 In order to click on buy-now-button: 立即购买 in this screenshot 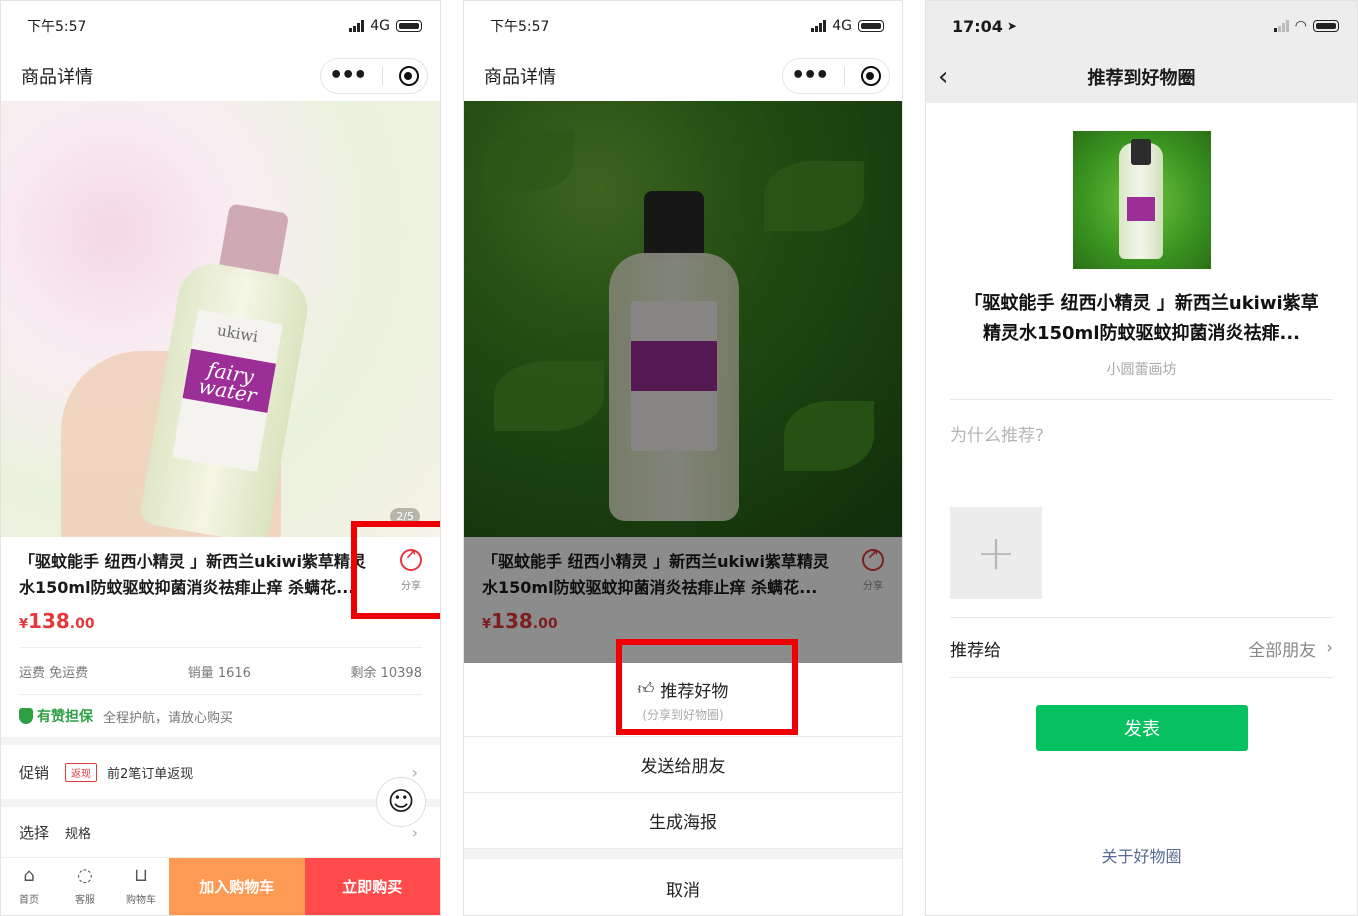, I will do `click(372, 886)`.